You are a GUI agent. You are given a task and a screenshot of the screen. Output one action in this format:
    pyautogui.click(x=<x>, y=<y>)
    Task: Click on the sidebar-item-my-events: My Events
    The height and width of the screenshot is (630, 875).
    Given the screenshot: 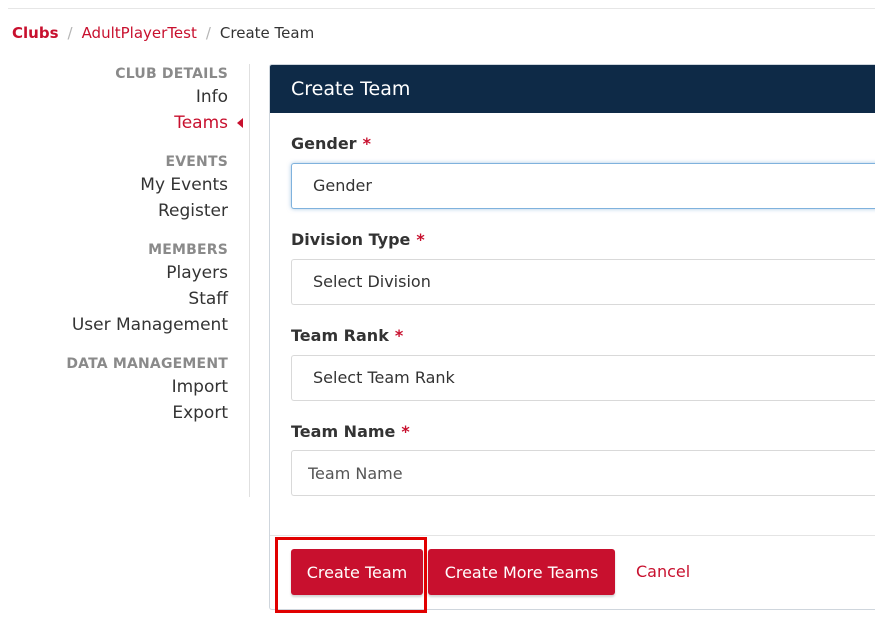 What is the action you would take?
    pyautogui.click(x=114, y=185)
    